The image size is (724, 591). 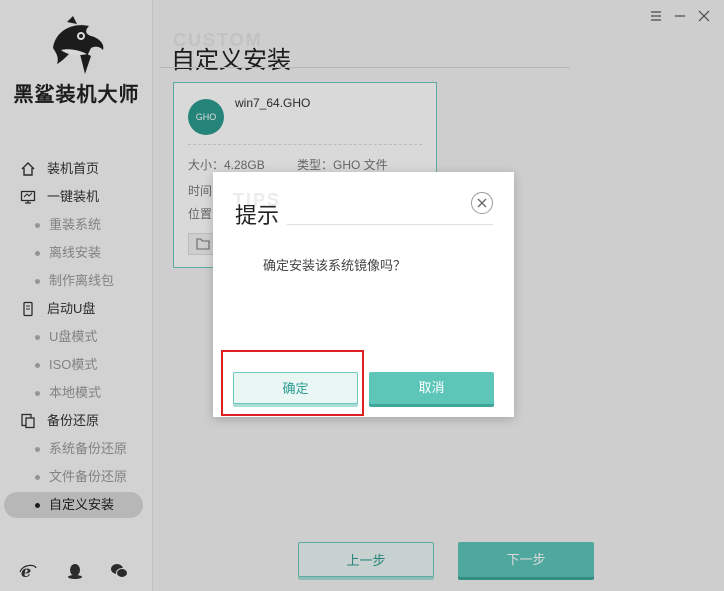 I want to click on dialog-title-divider, so click(x=390, y=224).